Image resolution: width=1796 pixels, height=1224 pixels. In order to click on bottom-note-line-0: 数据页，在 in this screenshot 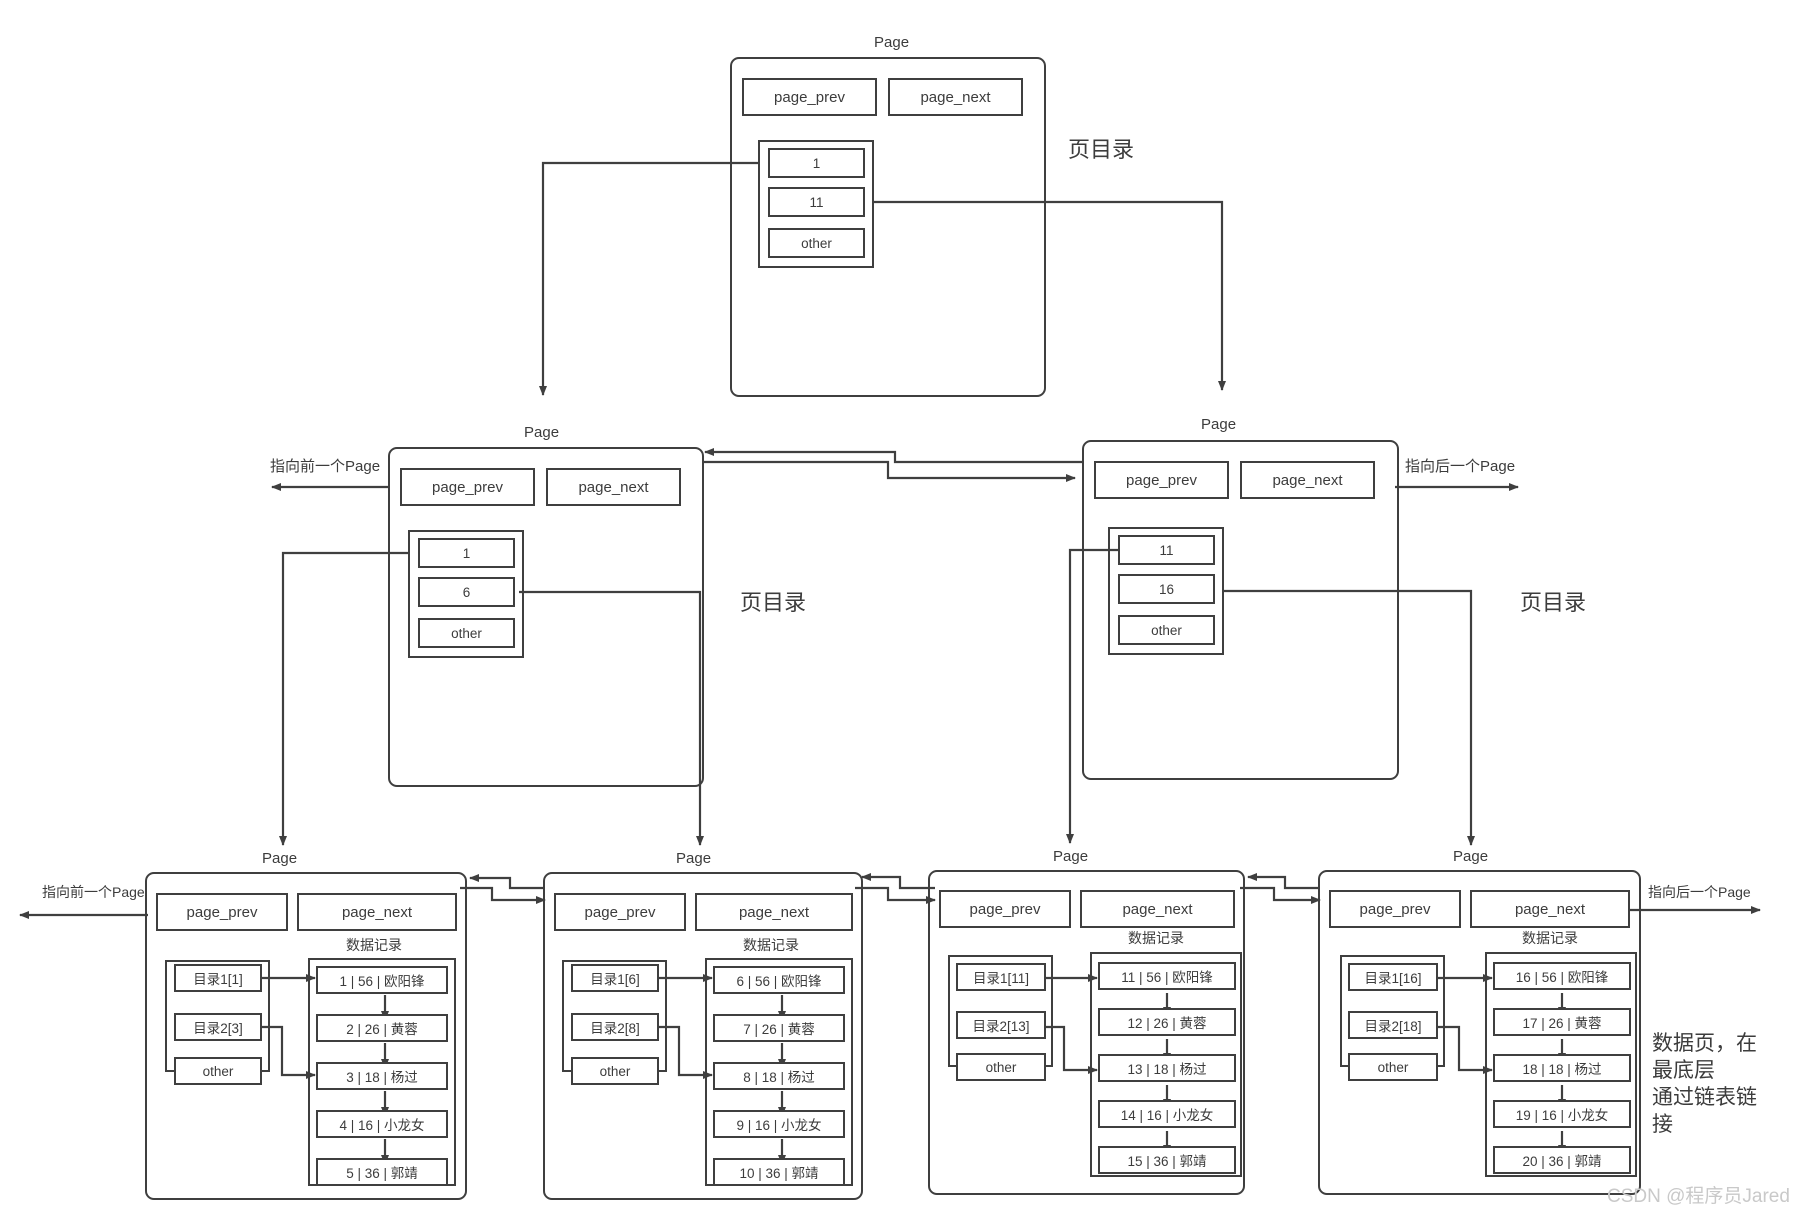, I will do `click(1704, 1043)`.